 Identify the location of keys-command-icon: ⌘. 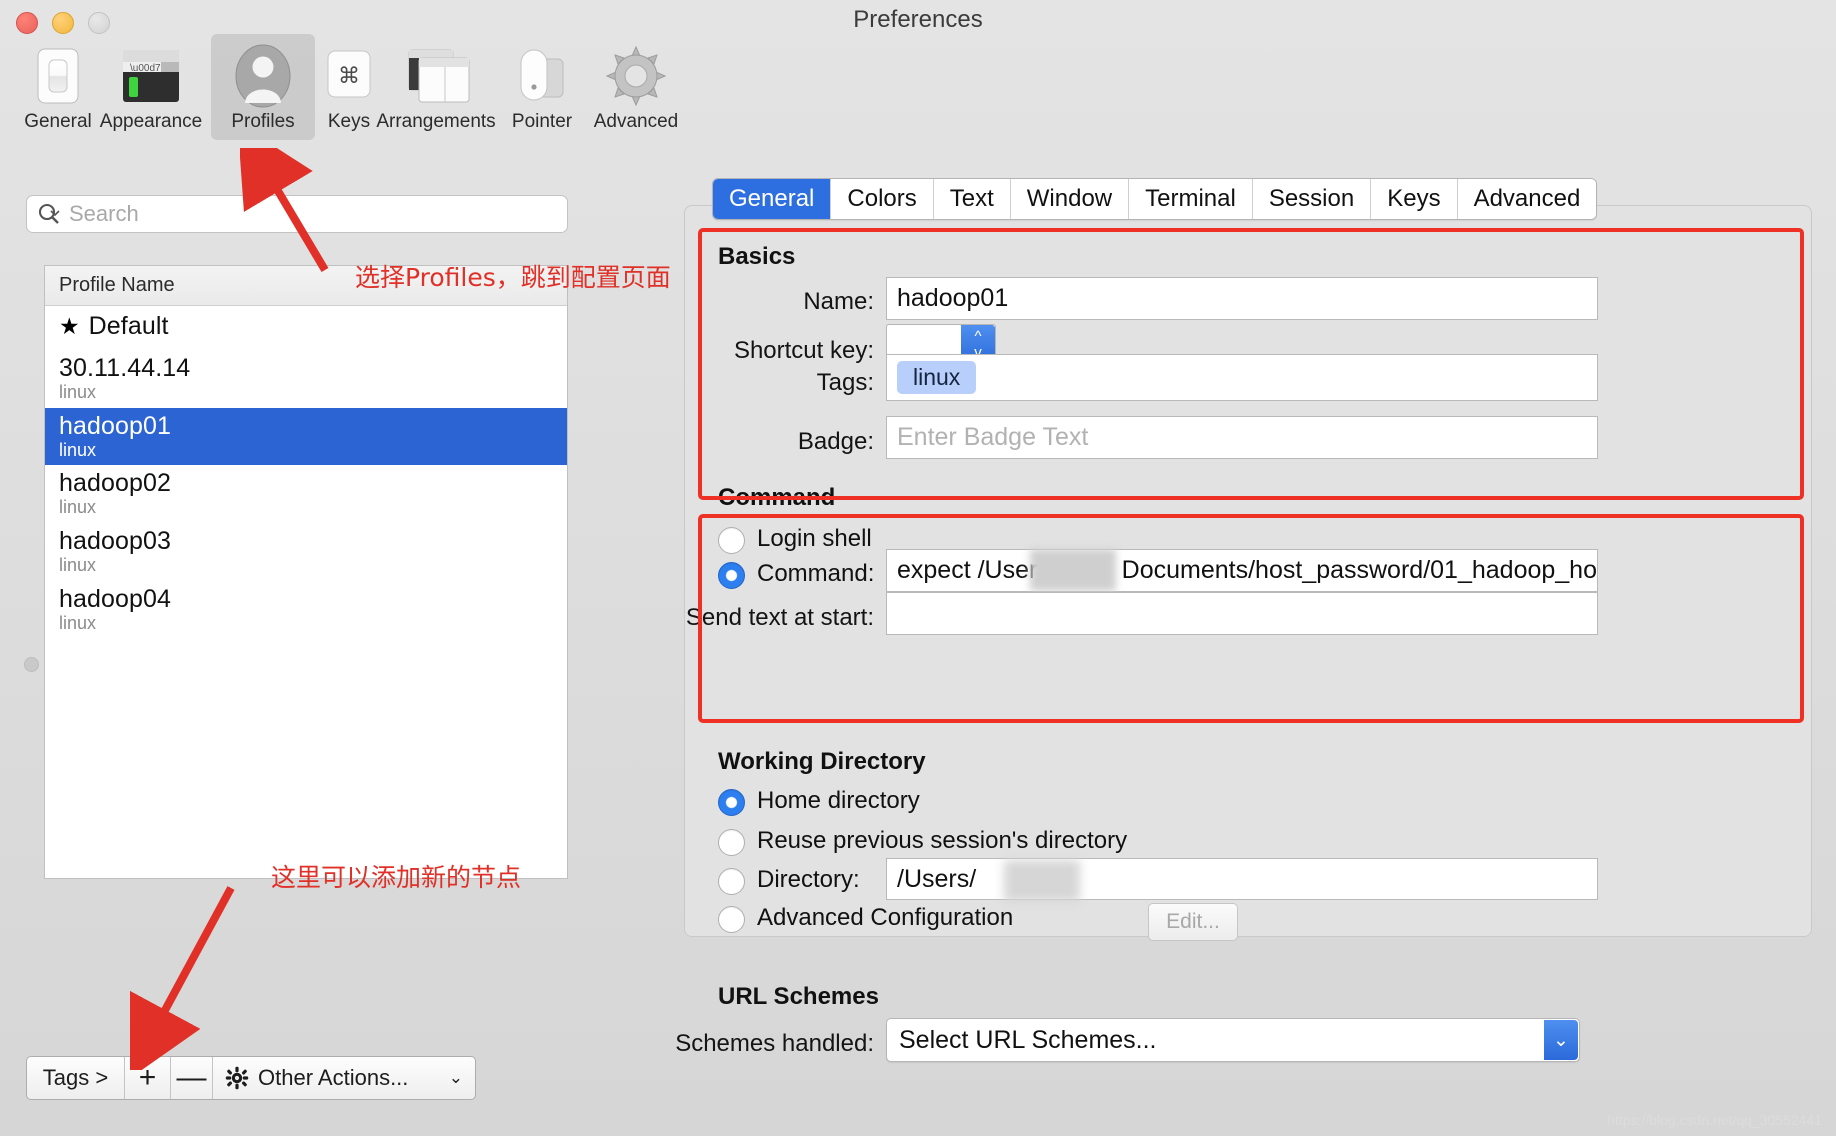
(349, 73).